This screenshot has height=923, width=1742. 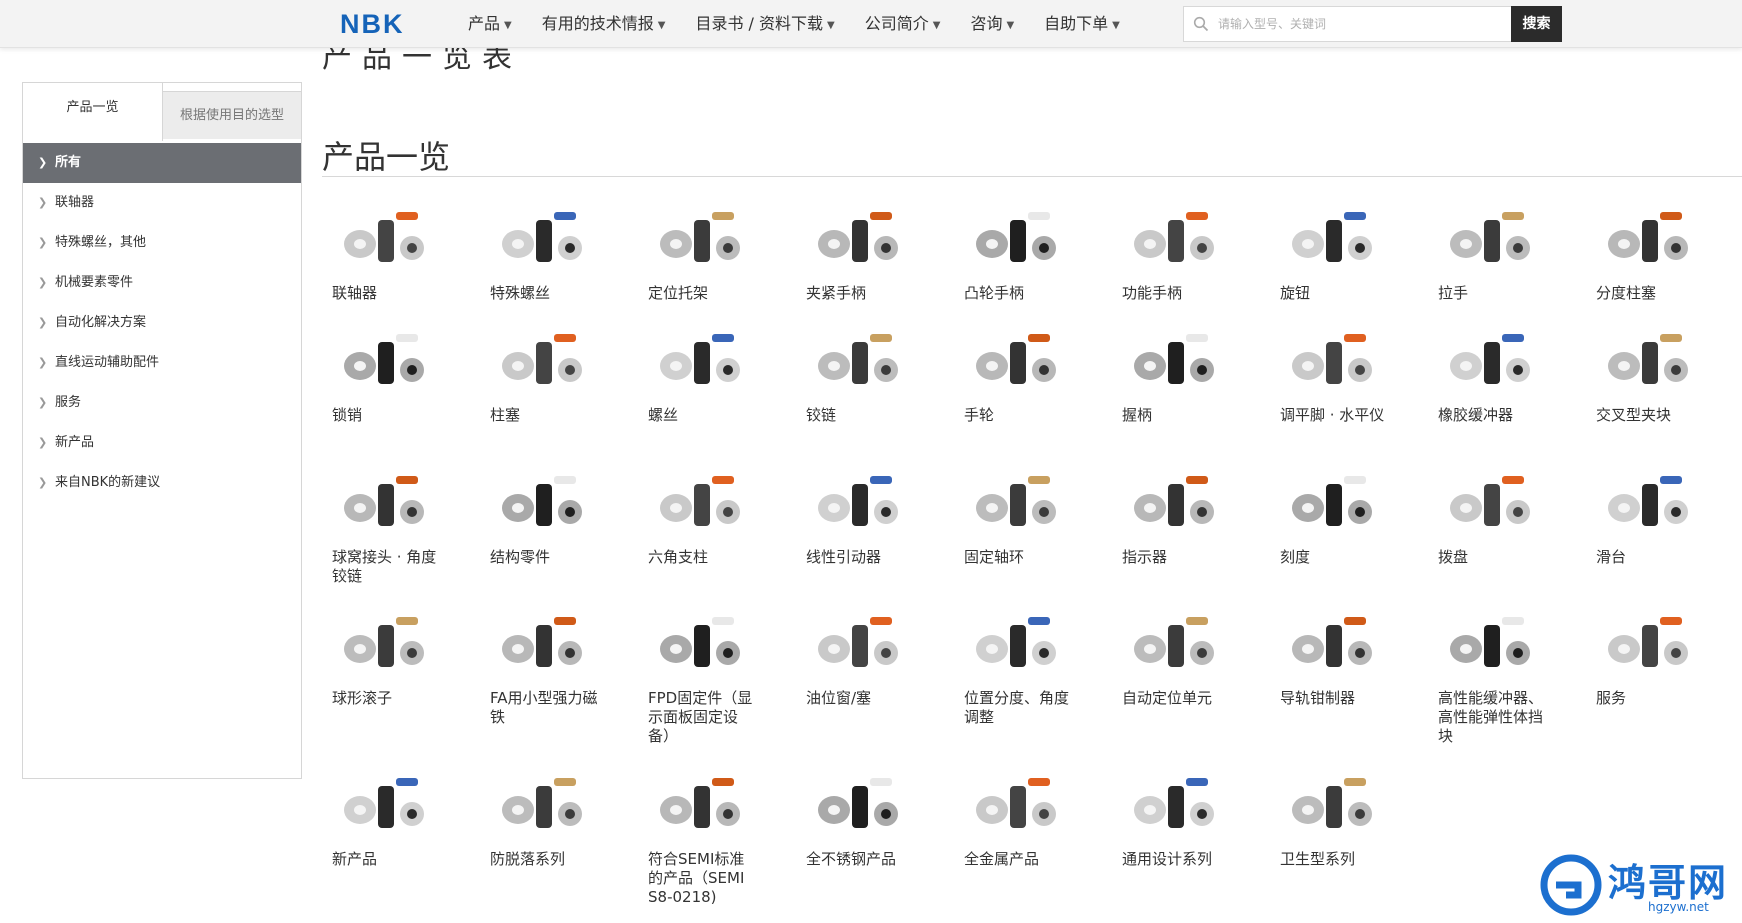 I want to click on product-label: FA用小型强力磁铁, so click(x=544, y=707).